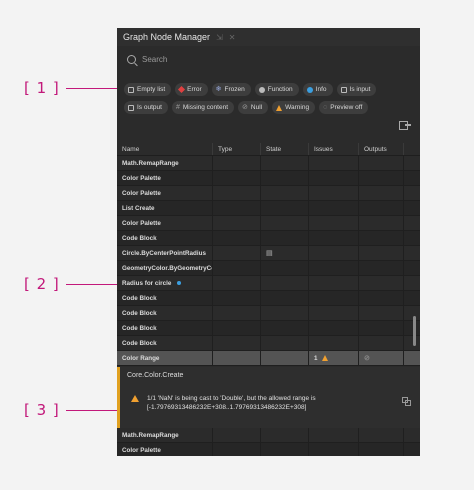  I want to click on callout-3: [ 3 ], so click(42, 410).